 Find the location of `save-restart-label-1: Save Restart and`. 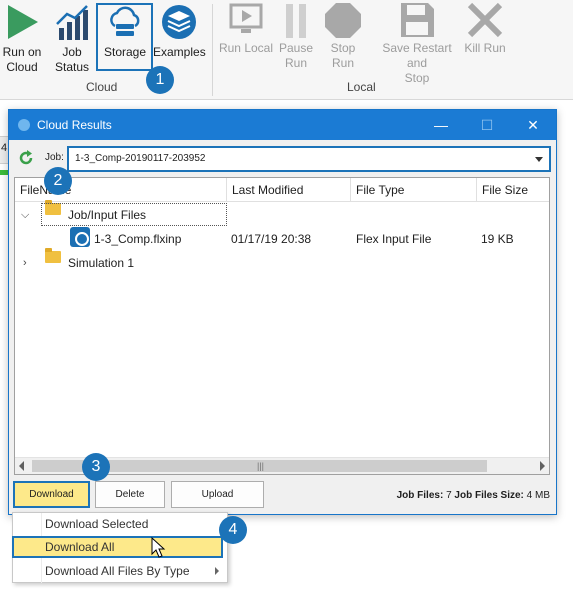

save-restart-label-1: Save Restart and is located at coordinates (417, 55).